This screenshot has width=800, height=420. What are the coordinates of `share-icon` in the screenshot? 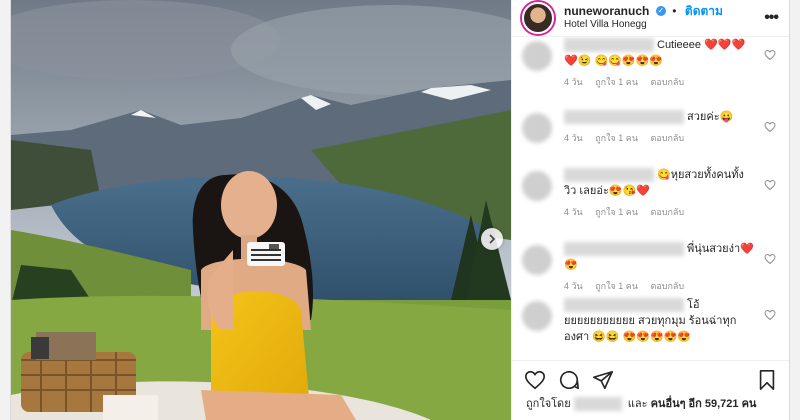 It's located at (603, 380).